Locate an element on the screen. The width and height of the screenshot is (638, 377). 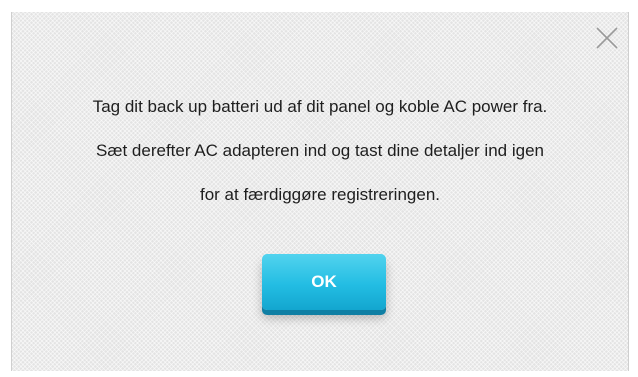
close-button is located at coordinates (607, 38).